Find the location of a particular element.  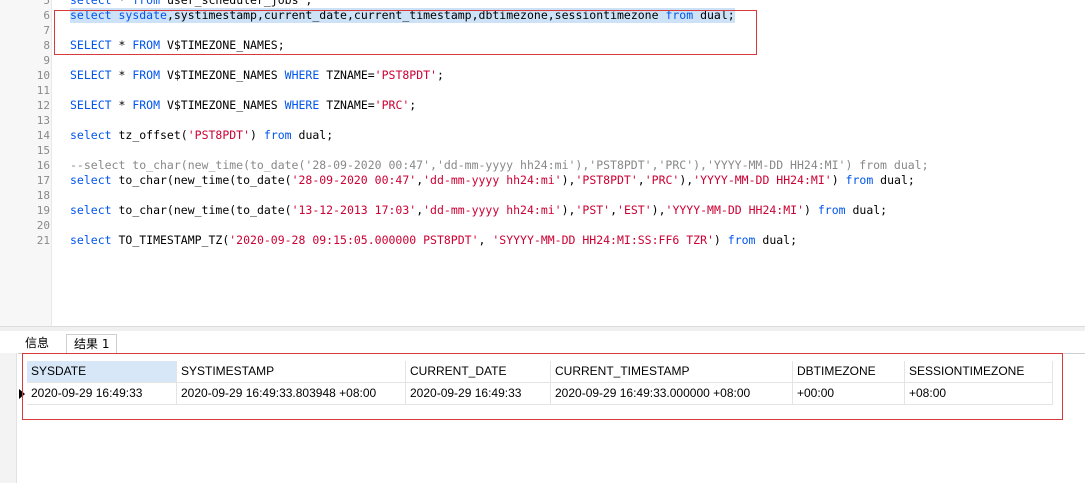

results-tabs: 信息 结果 1 is located at coordinates (551, 342).